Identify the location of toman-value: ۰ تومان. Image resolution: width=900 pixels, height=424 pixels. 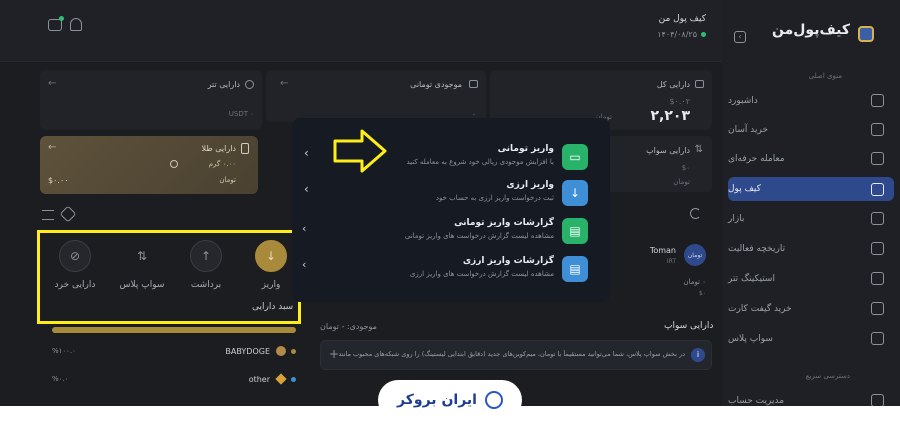
(694, 282).